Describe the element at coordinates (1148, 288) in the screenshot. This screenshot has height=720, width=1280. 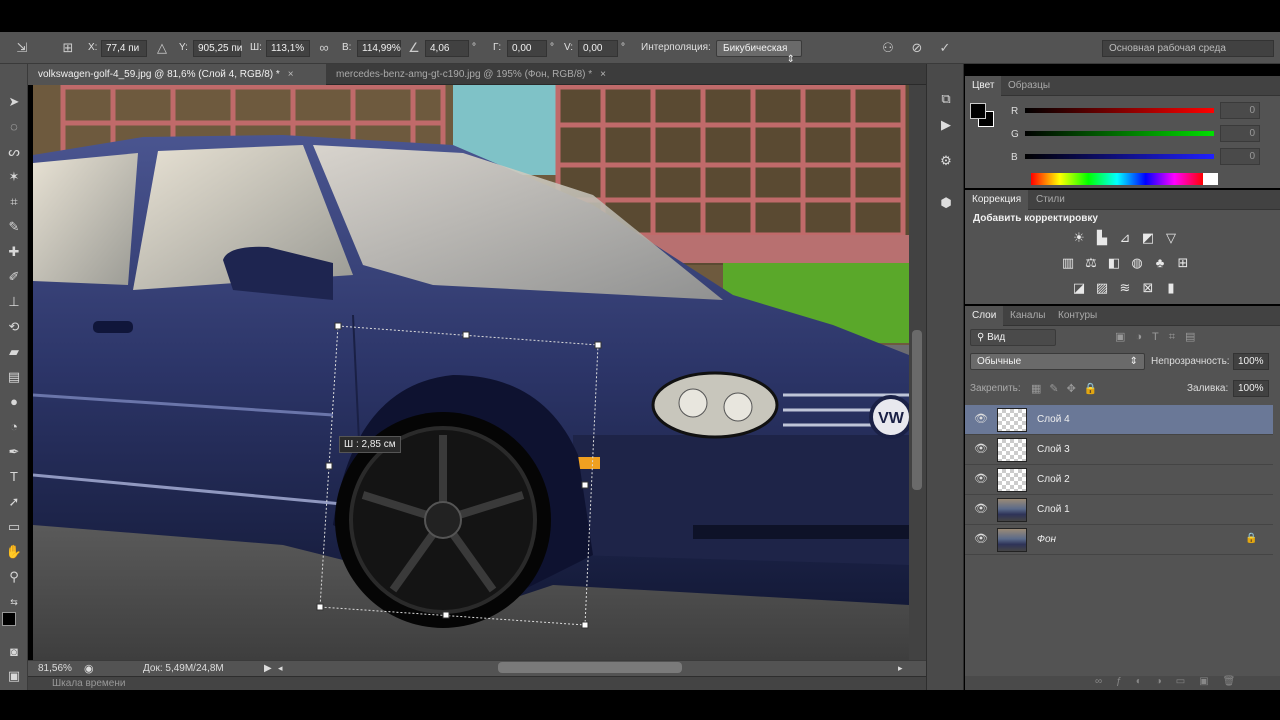
I see `selective-color-icon: ⊠` at that location.